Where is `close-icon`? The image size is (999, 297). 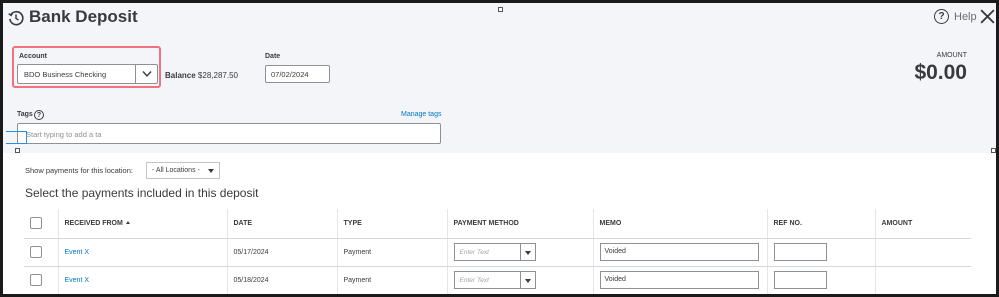 close-icon is located at coordinates (987, 16).